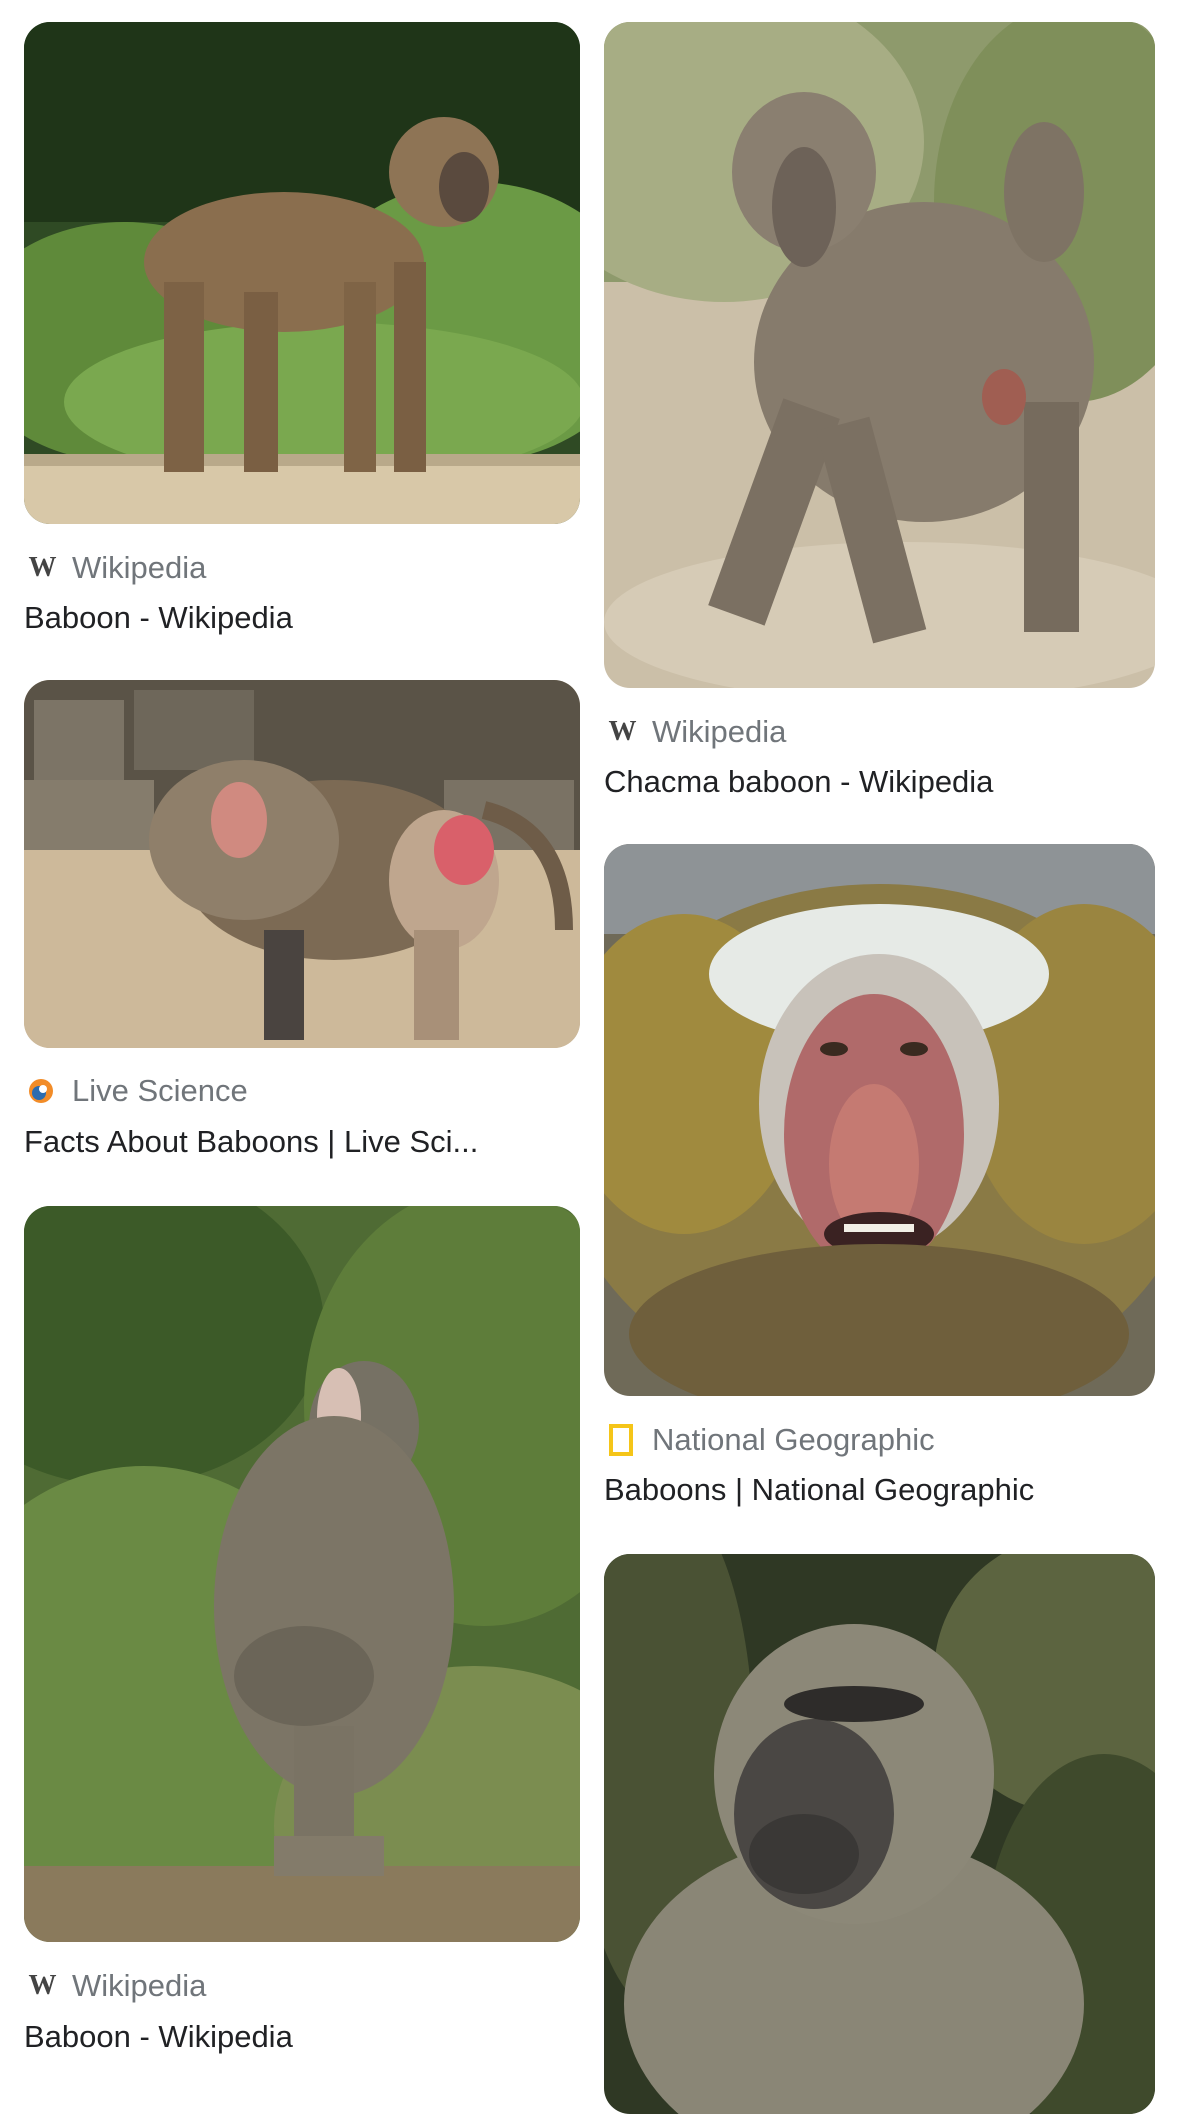 Image resolution: width=1179 pixels, height=2114 pixels. I want to click on result-title: Baboons | National Geographic, so click(879, 1490).